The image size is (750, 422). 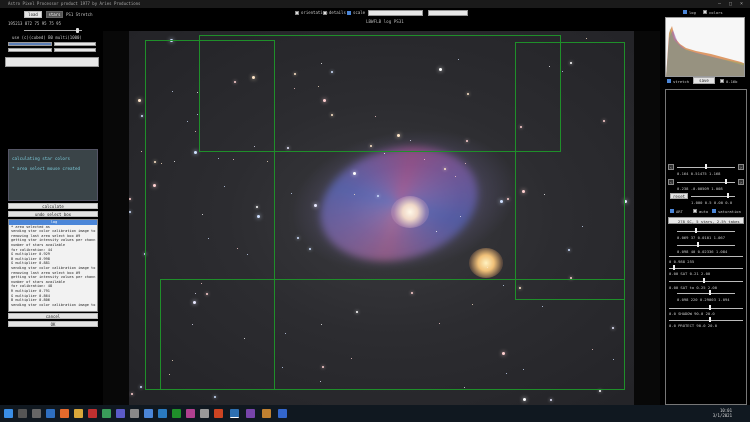 What do you see at coordinates (53, 324) in the screenshot?
I see `ok-button: OK` at bounding box center [53, 324].